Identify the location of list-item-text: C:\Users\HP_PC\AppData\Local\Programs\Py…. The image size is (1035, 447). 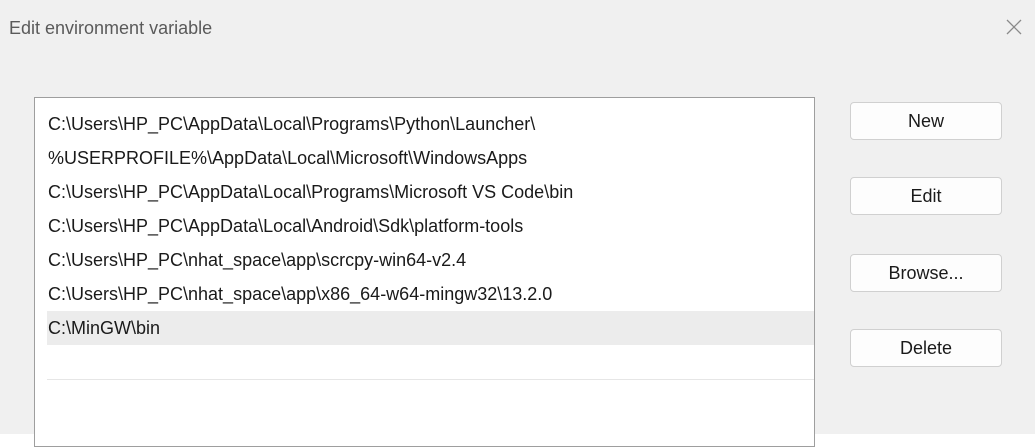
(292, 124).